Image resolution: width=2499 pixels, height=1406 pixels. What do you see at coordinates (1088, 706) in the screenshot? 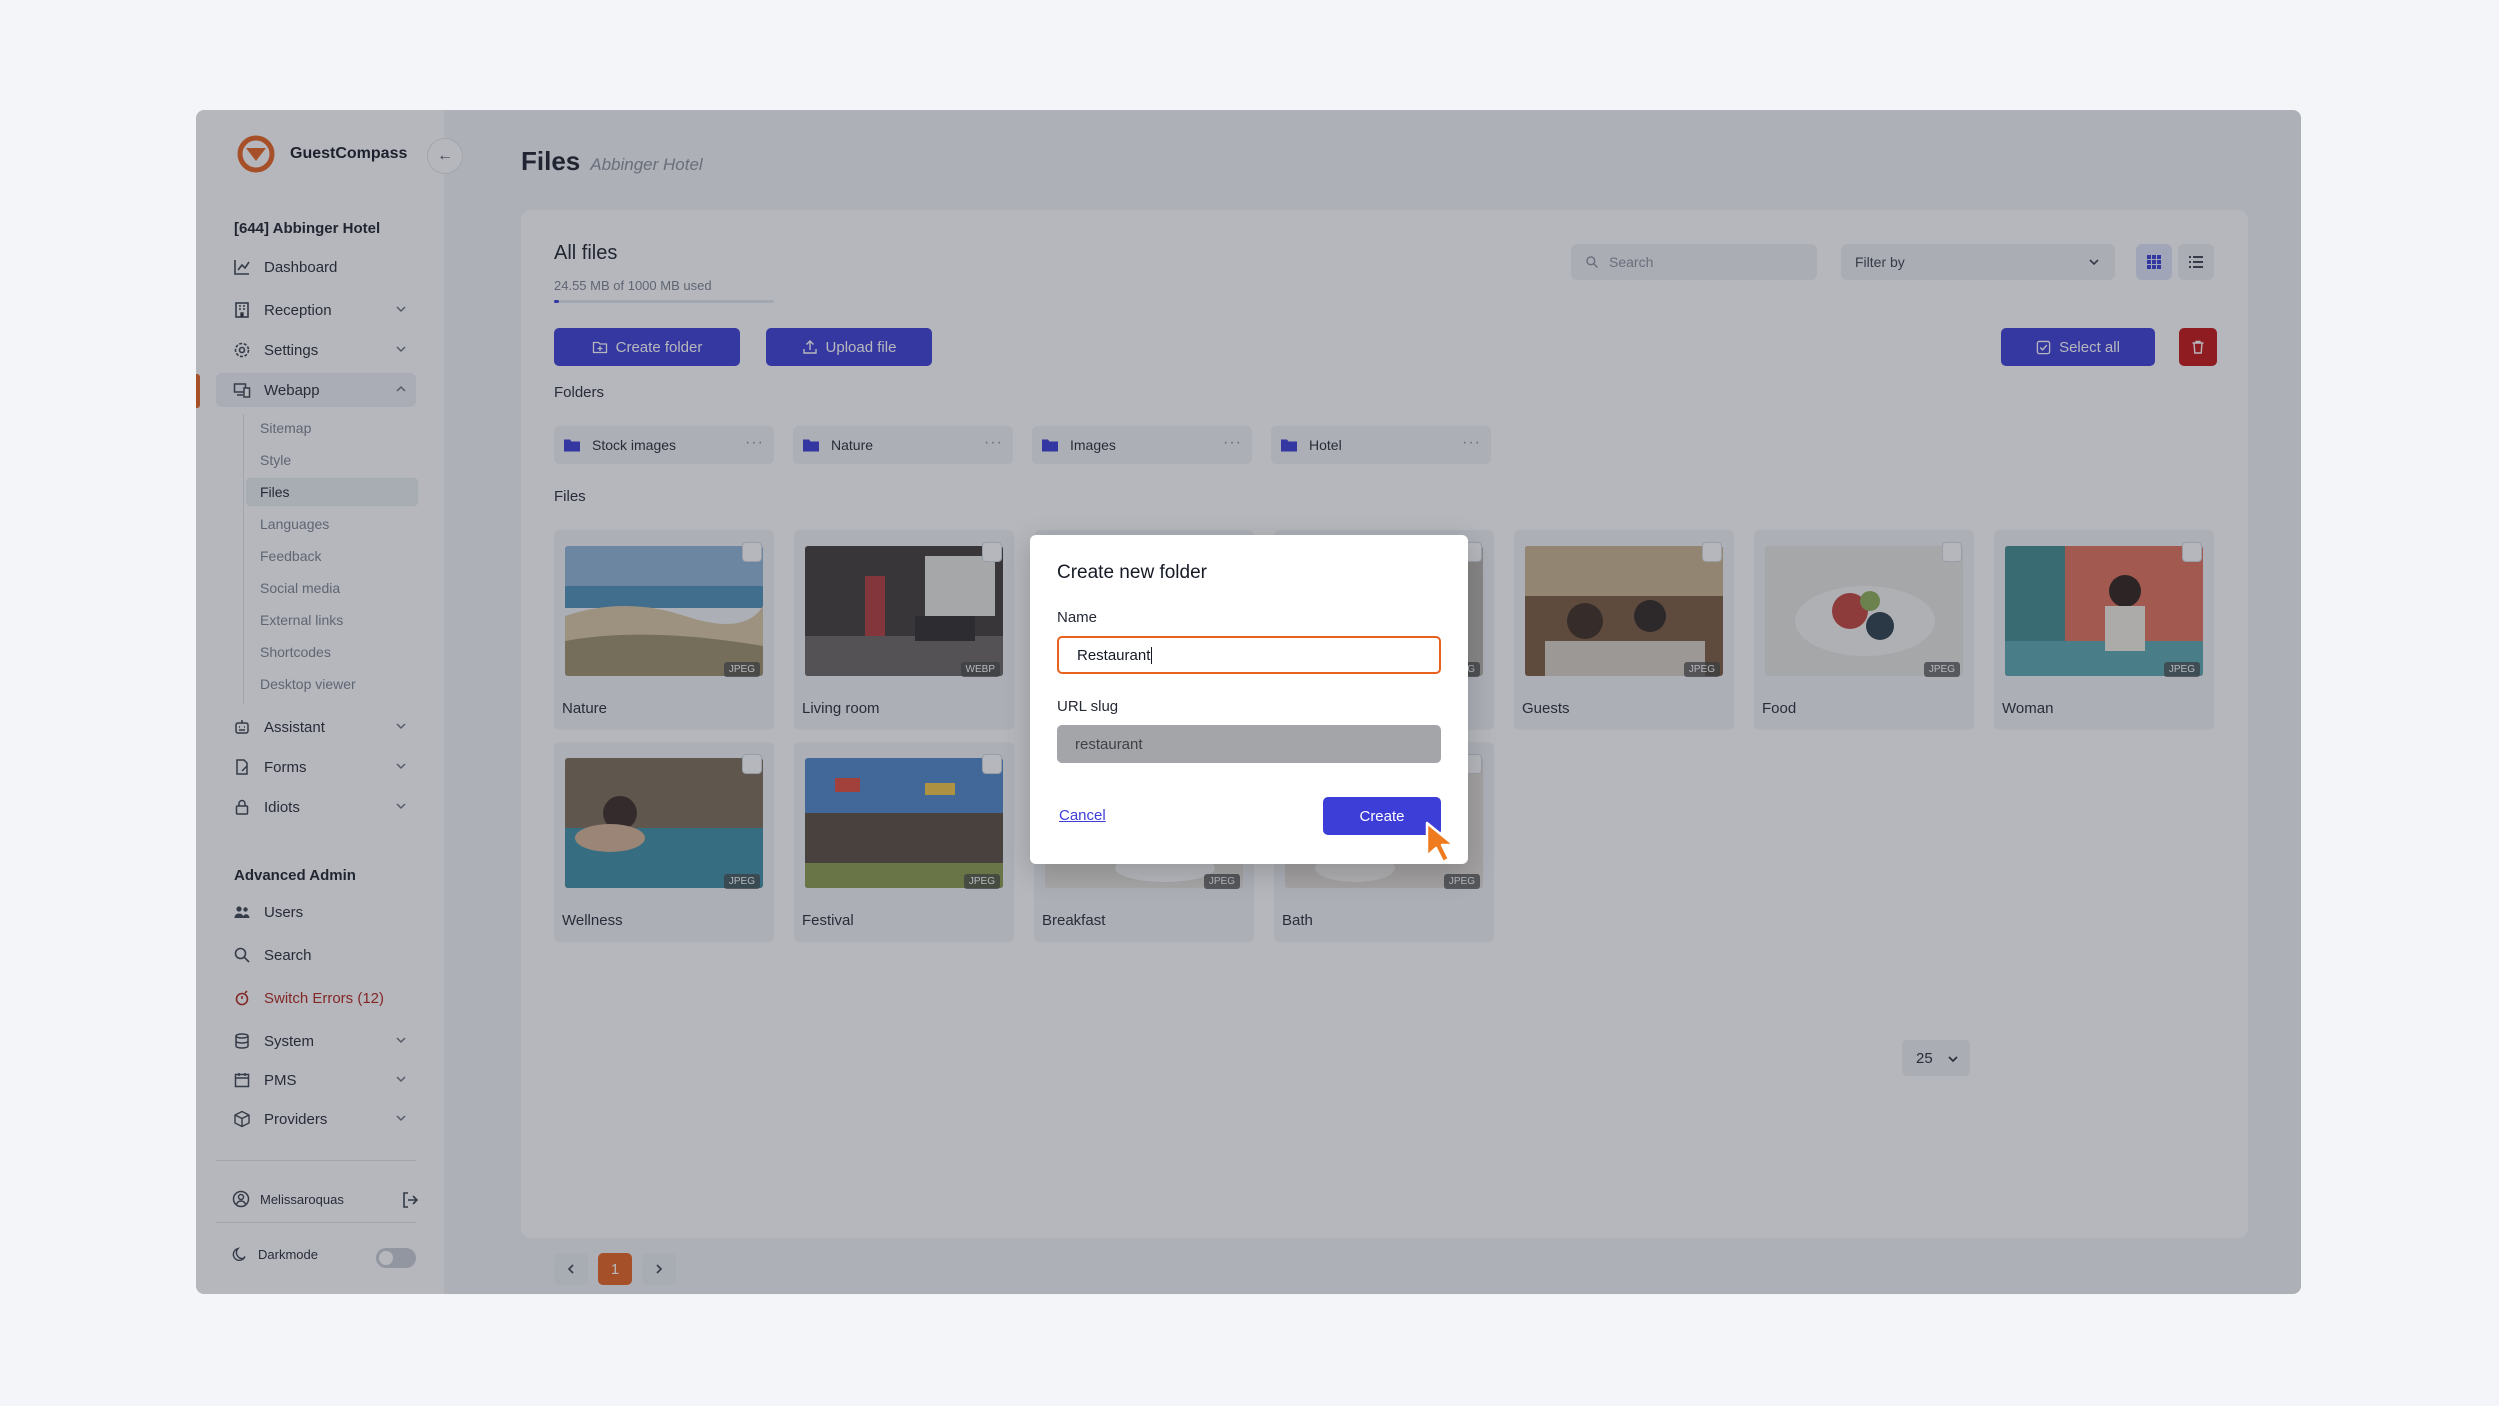
I see `slug-label: URL slug` at bounding box center [1088, 706].